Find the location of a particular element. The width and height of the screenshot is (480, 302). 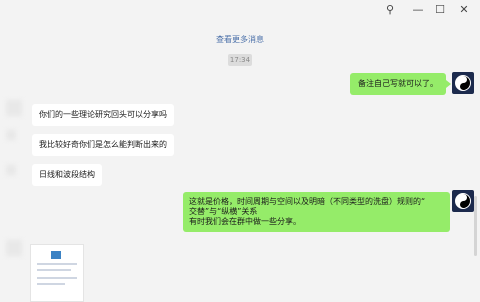

message-line: 这就是价格，时间周期与空间以及明暗（不同类型的洗盘）规则的“ is located at coordinates (307, 201).